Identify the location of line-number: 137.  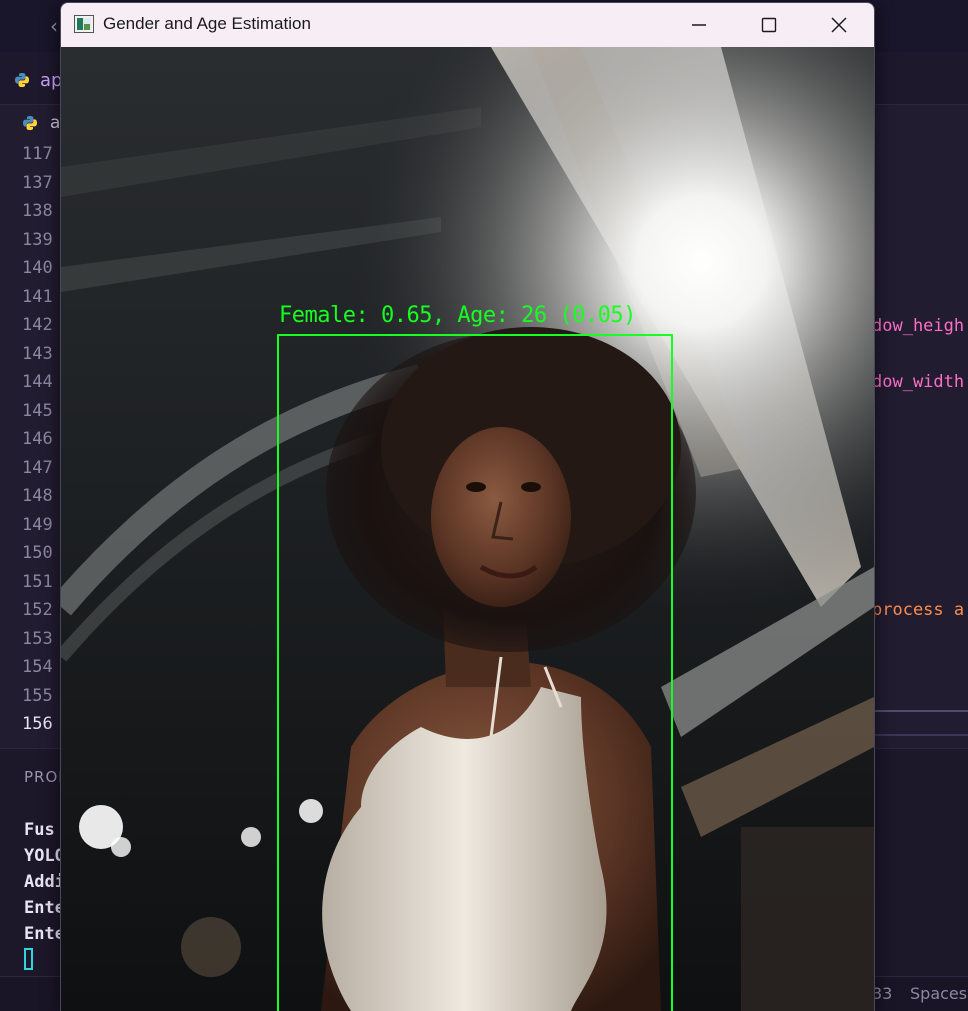
(37, 183).